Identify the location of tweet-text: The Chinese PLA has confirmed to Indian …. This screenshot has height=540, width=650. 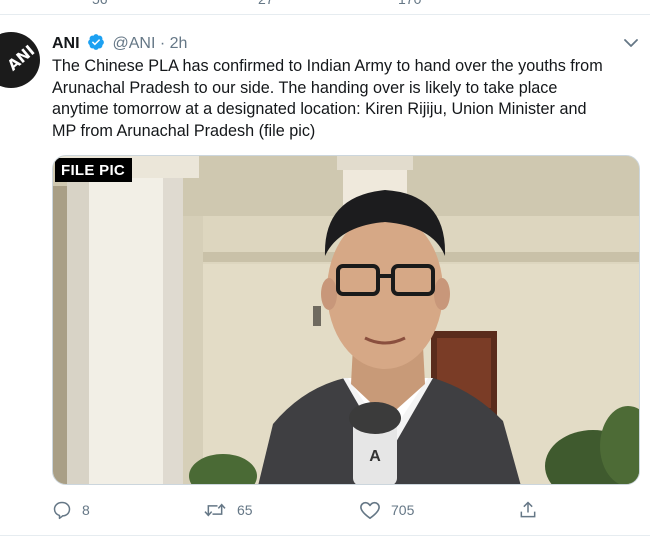
(347, 99).